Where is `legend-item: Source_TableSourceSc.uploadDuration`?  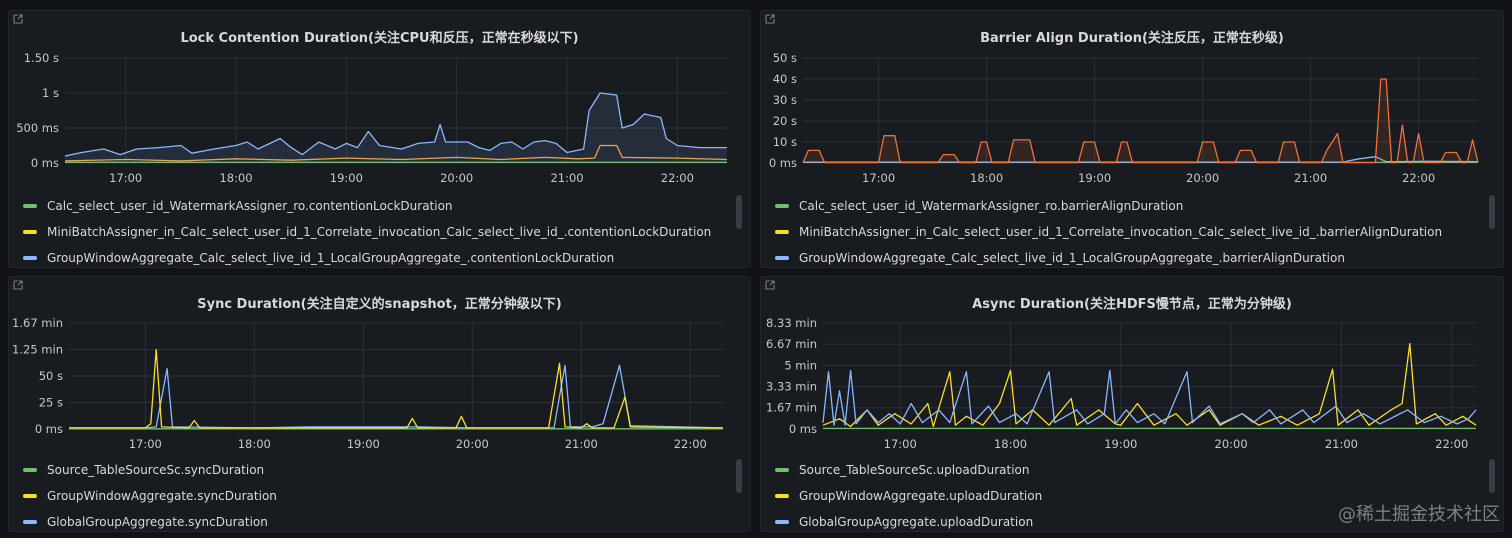
legend-item: Source_TableSourceSc.uploadDuration is located at coordinates (1127, 470).